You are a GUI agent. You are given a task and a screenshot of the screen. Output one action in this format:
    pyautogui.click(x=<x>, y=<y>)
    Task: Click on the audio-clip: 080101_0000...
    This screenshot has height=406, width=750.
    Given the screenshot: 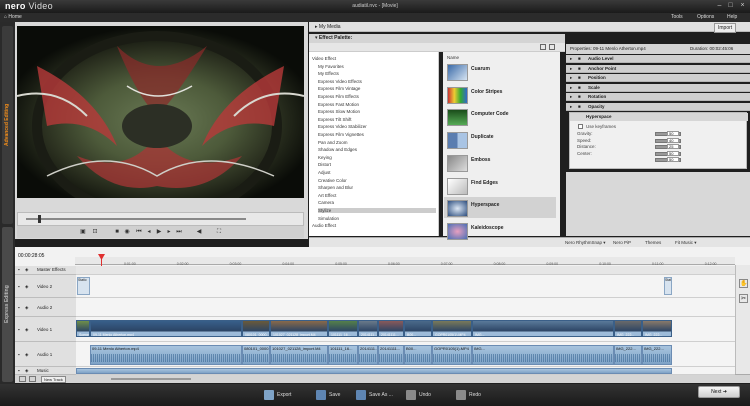 What is the action you would take?
    pyautogui.click(x=256, y=355)
    